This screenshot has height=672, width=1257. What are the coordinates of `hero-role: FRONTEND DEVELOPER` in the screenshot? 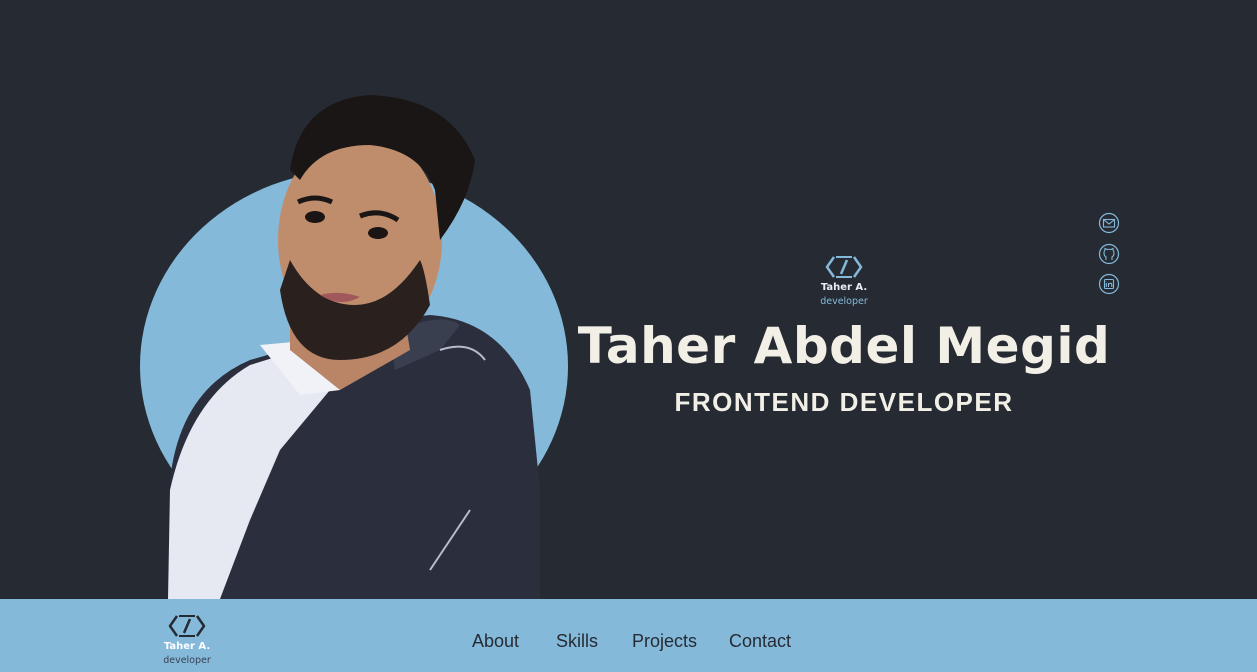 It's located at (844, 402).